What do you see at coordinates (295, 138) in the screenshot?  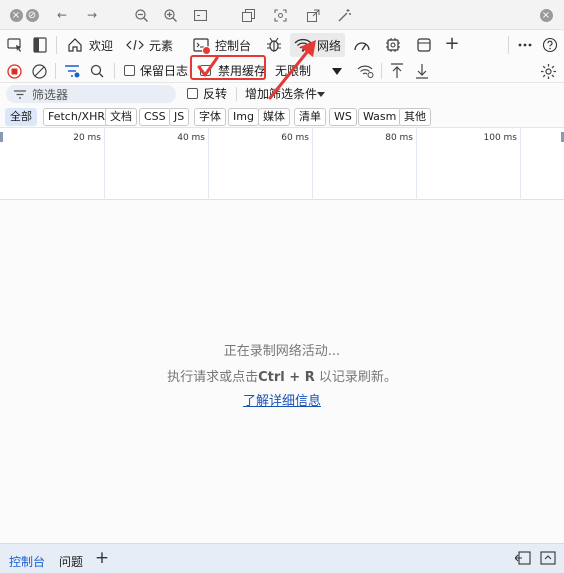 I see `timeline-tick-label: 60 ms` at bounding box center [295, 138].